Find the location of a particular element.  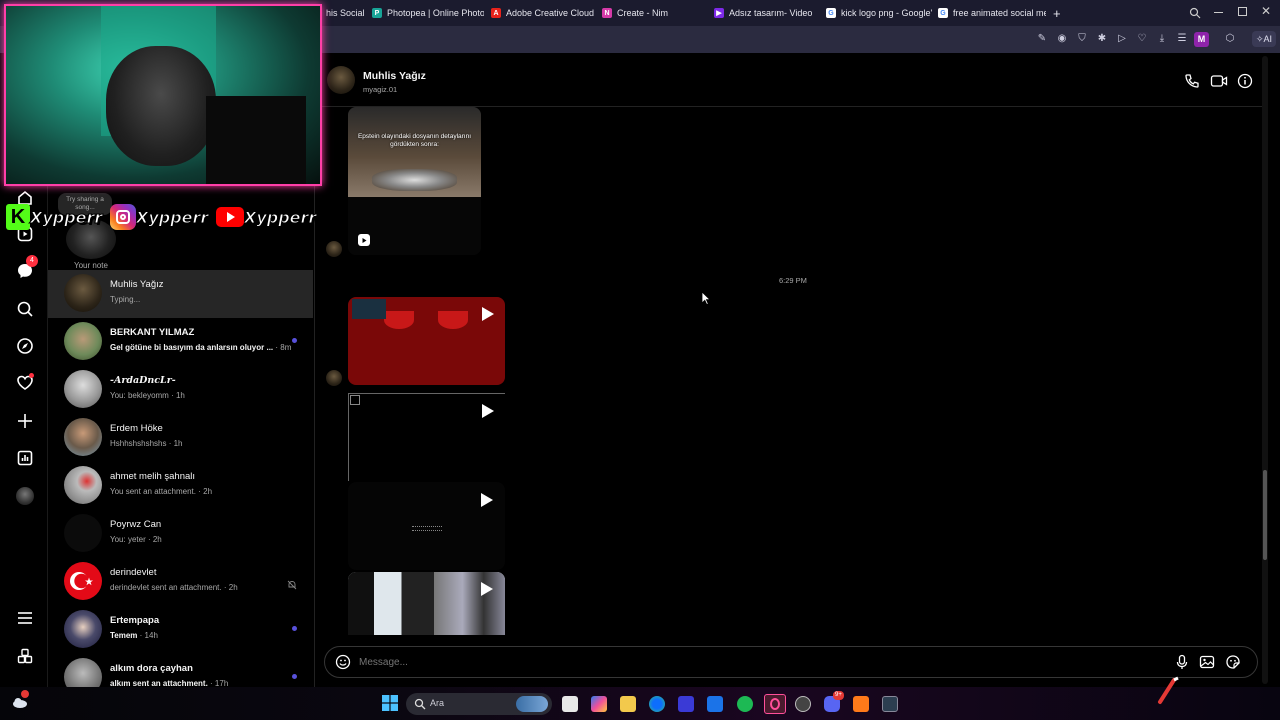

browser-tab-photopea: P Photopea | Online Photo E is located at coordinates (428, 13).